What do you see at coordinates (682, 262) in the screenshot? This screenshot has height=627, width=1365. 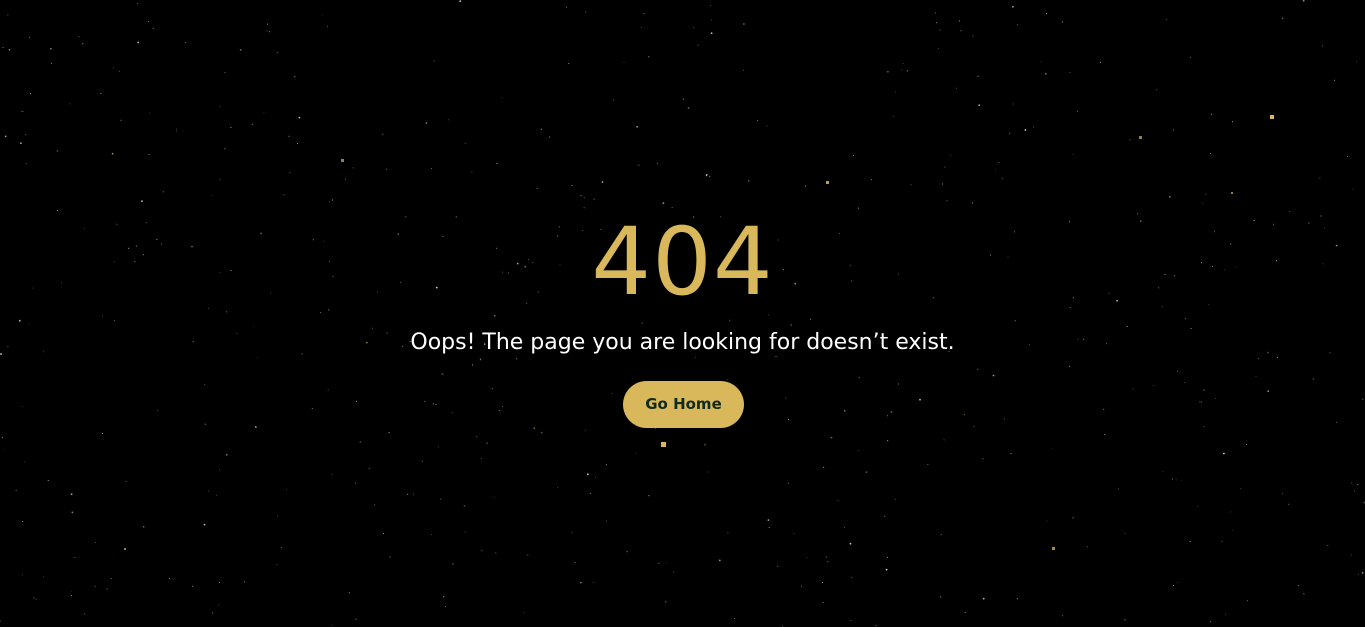 I see `error-code-heading: 404` at bounding box center [682, 262].